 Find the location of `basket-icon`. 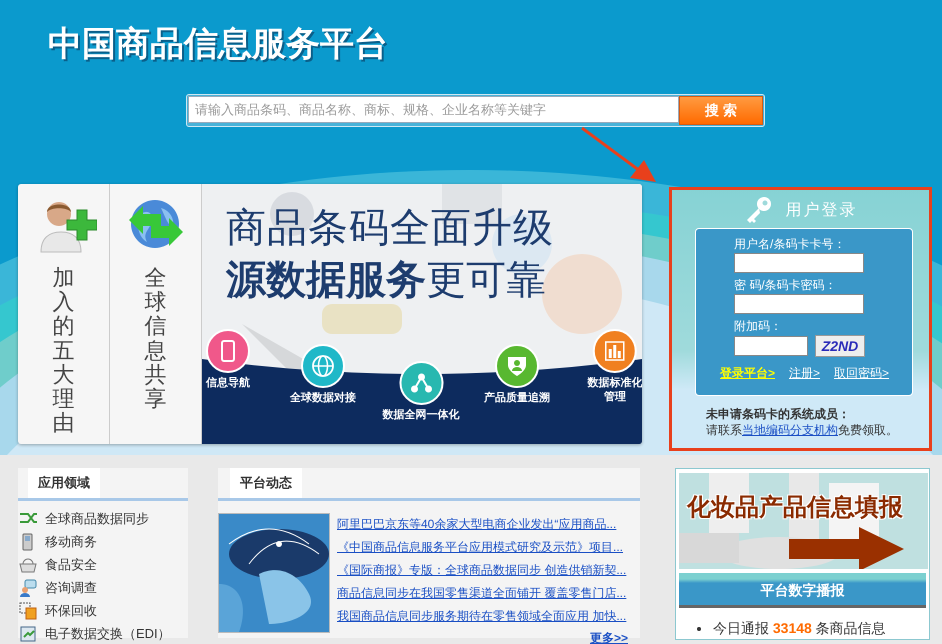

basket-icon is located at coordinates (28, 565).